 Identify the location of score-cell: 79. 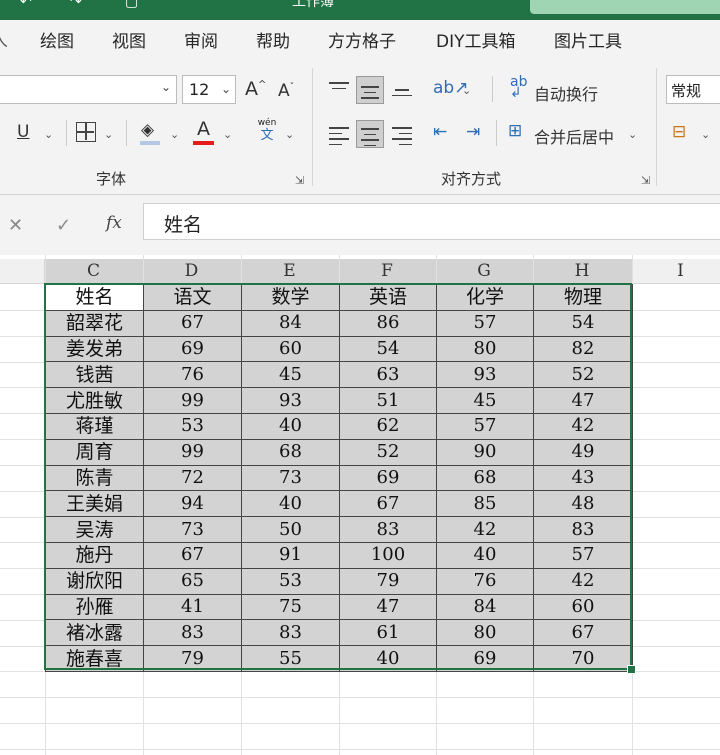
(388, 581).